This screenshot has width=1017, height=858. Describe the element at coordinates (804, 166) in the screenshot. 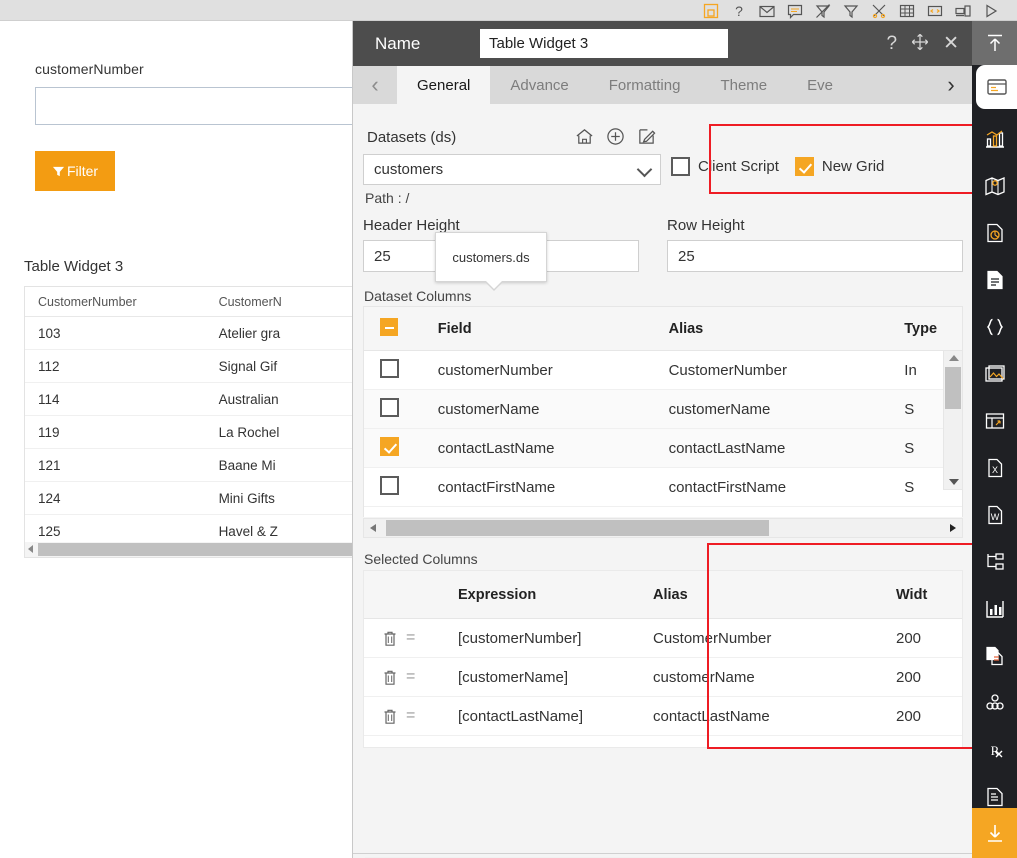

I see `new-grid-checkbox` at that location.